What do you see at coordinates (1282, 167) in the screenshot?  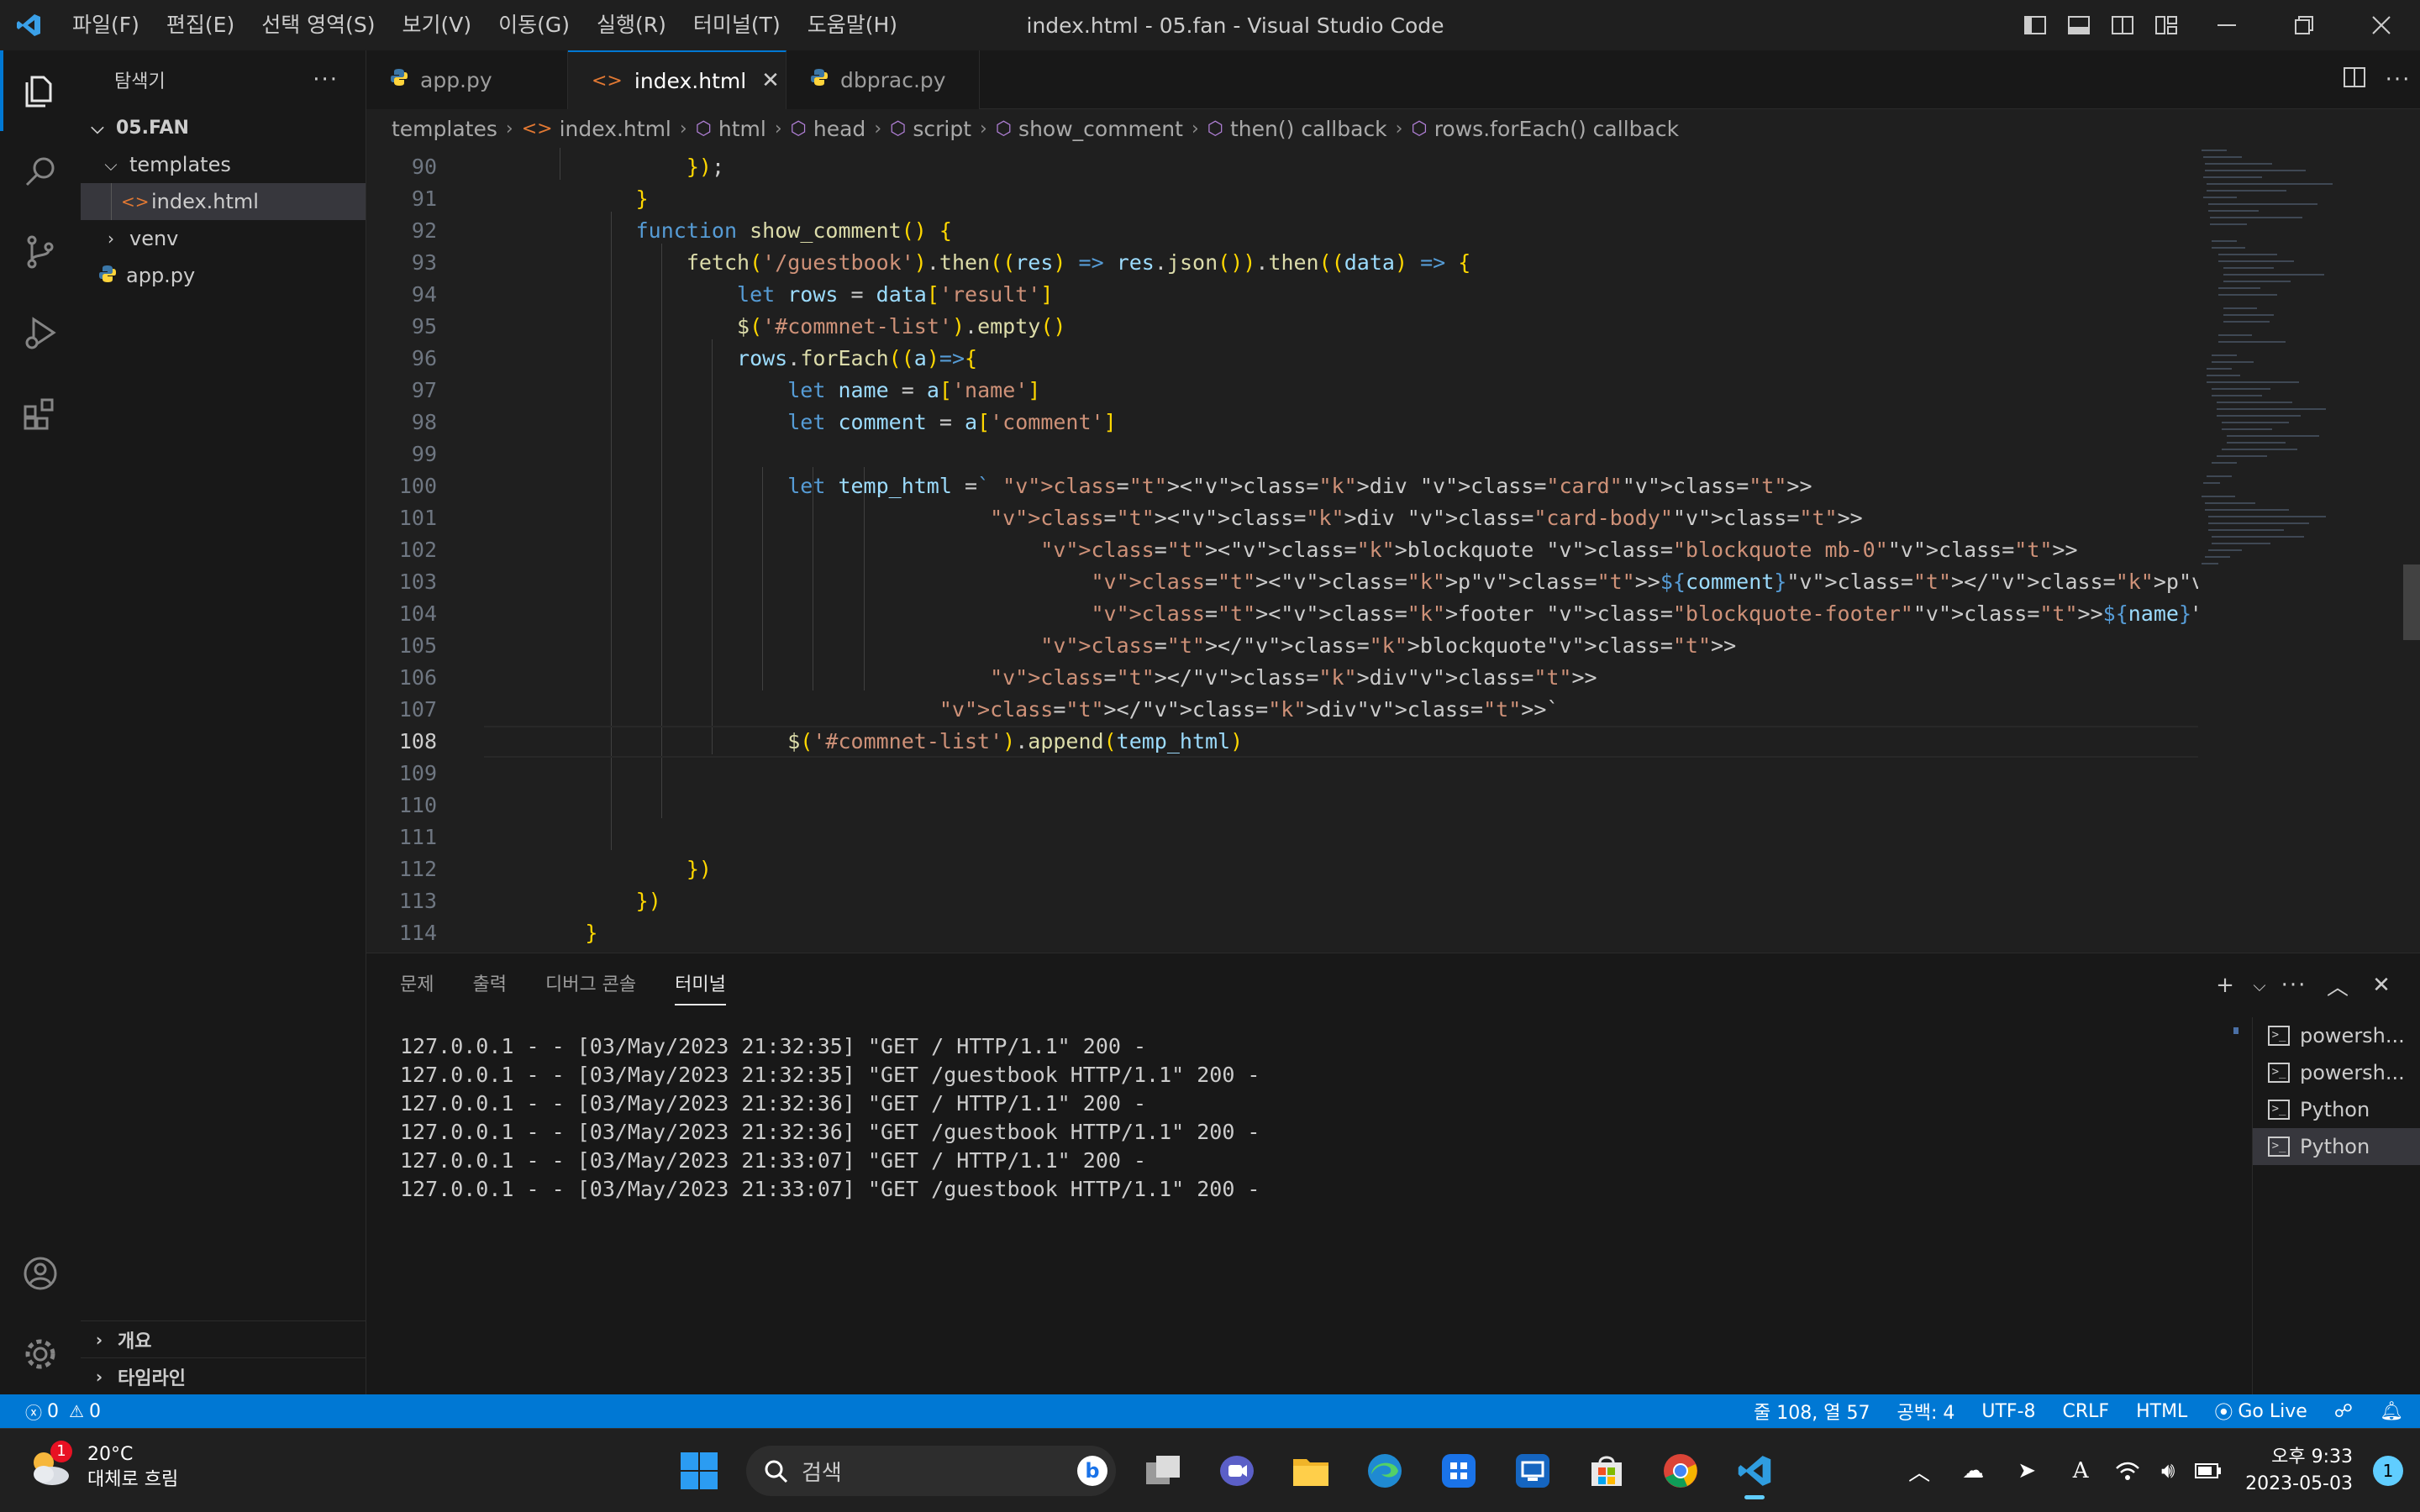 I see `code-line: 90 });` at bounding box center [1282, 167].